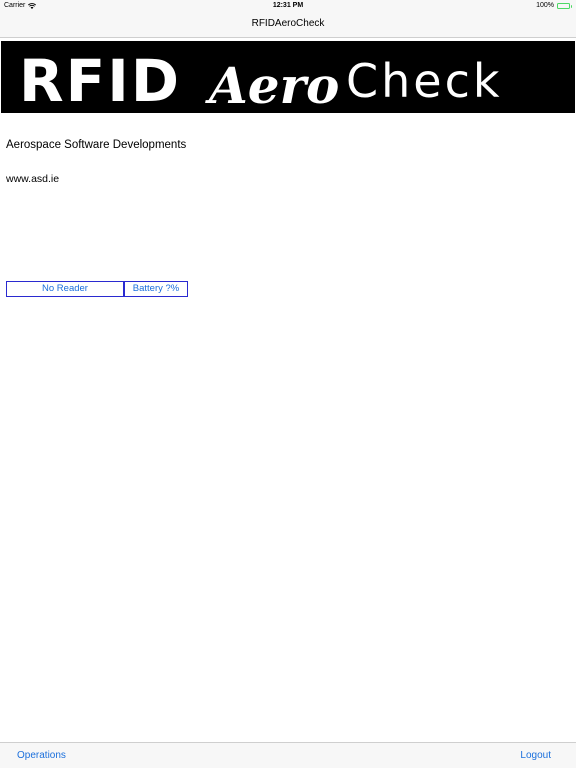 This screenshot has width=576, height=768. I want to click on logout-button: Logout, so click(535, 755).